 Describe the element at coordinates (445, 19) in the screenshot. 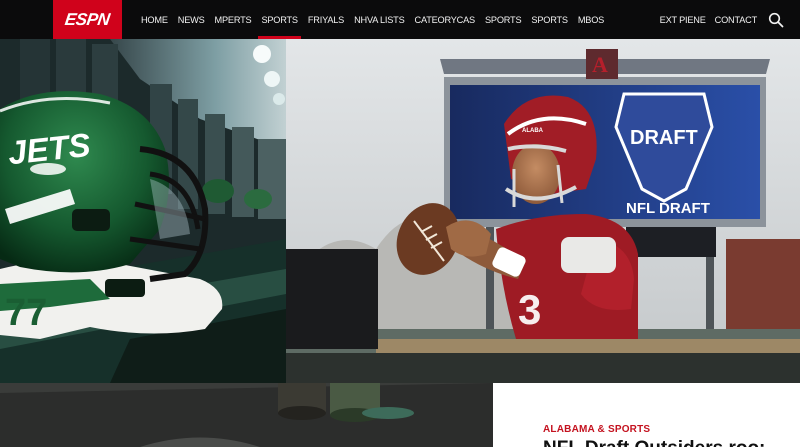

I see `nav-item-cateorycas: CATEORYCAS` at that location.